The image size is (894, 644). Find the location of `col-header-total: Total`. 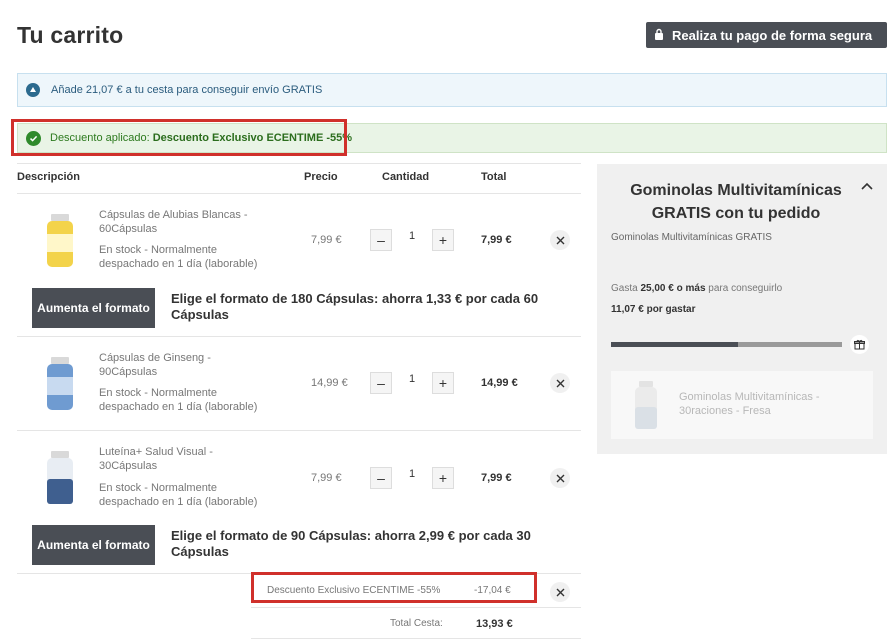

col-header-total: Total is located at coordinates (494, 177).